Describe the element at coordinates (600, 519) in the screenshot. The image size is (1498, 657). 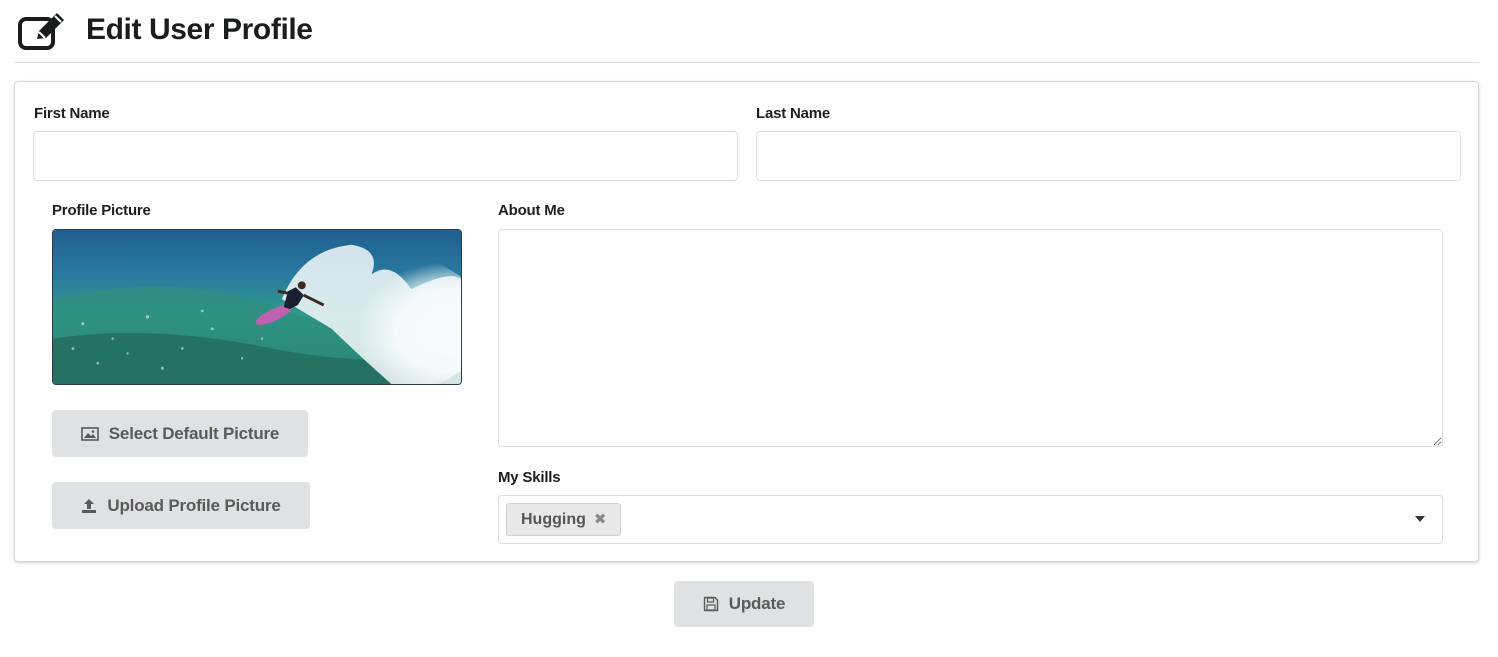
I see `close-icon: ✖` at that location.